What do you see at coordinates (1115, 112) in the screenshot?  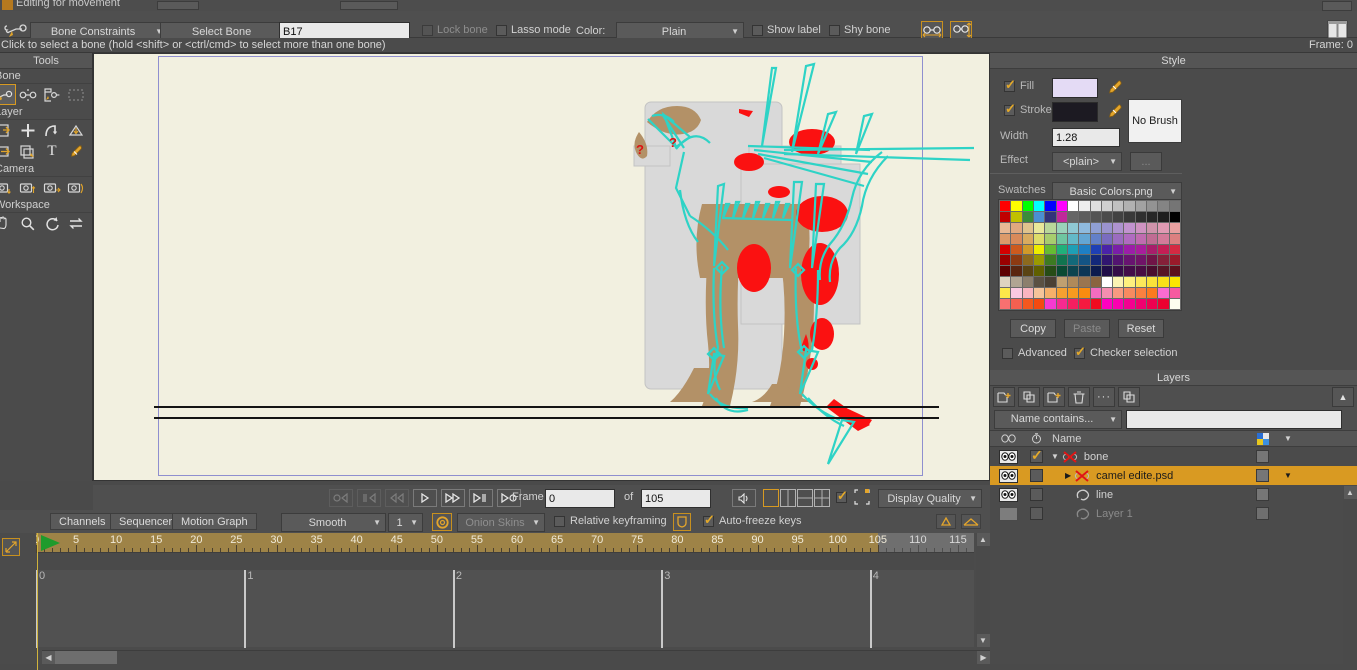 I see `stroke-eyedropper-icon` at bounding box center [1115, 112].